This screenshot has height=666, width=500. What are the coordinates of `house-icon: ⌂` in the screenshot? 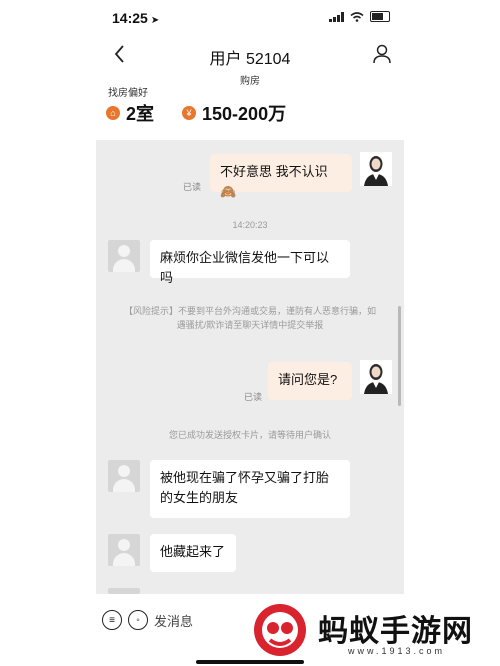 It's located at (113, 113).